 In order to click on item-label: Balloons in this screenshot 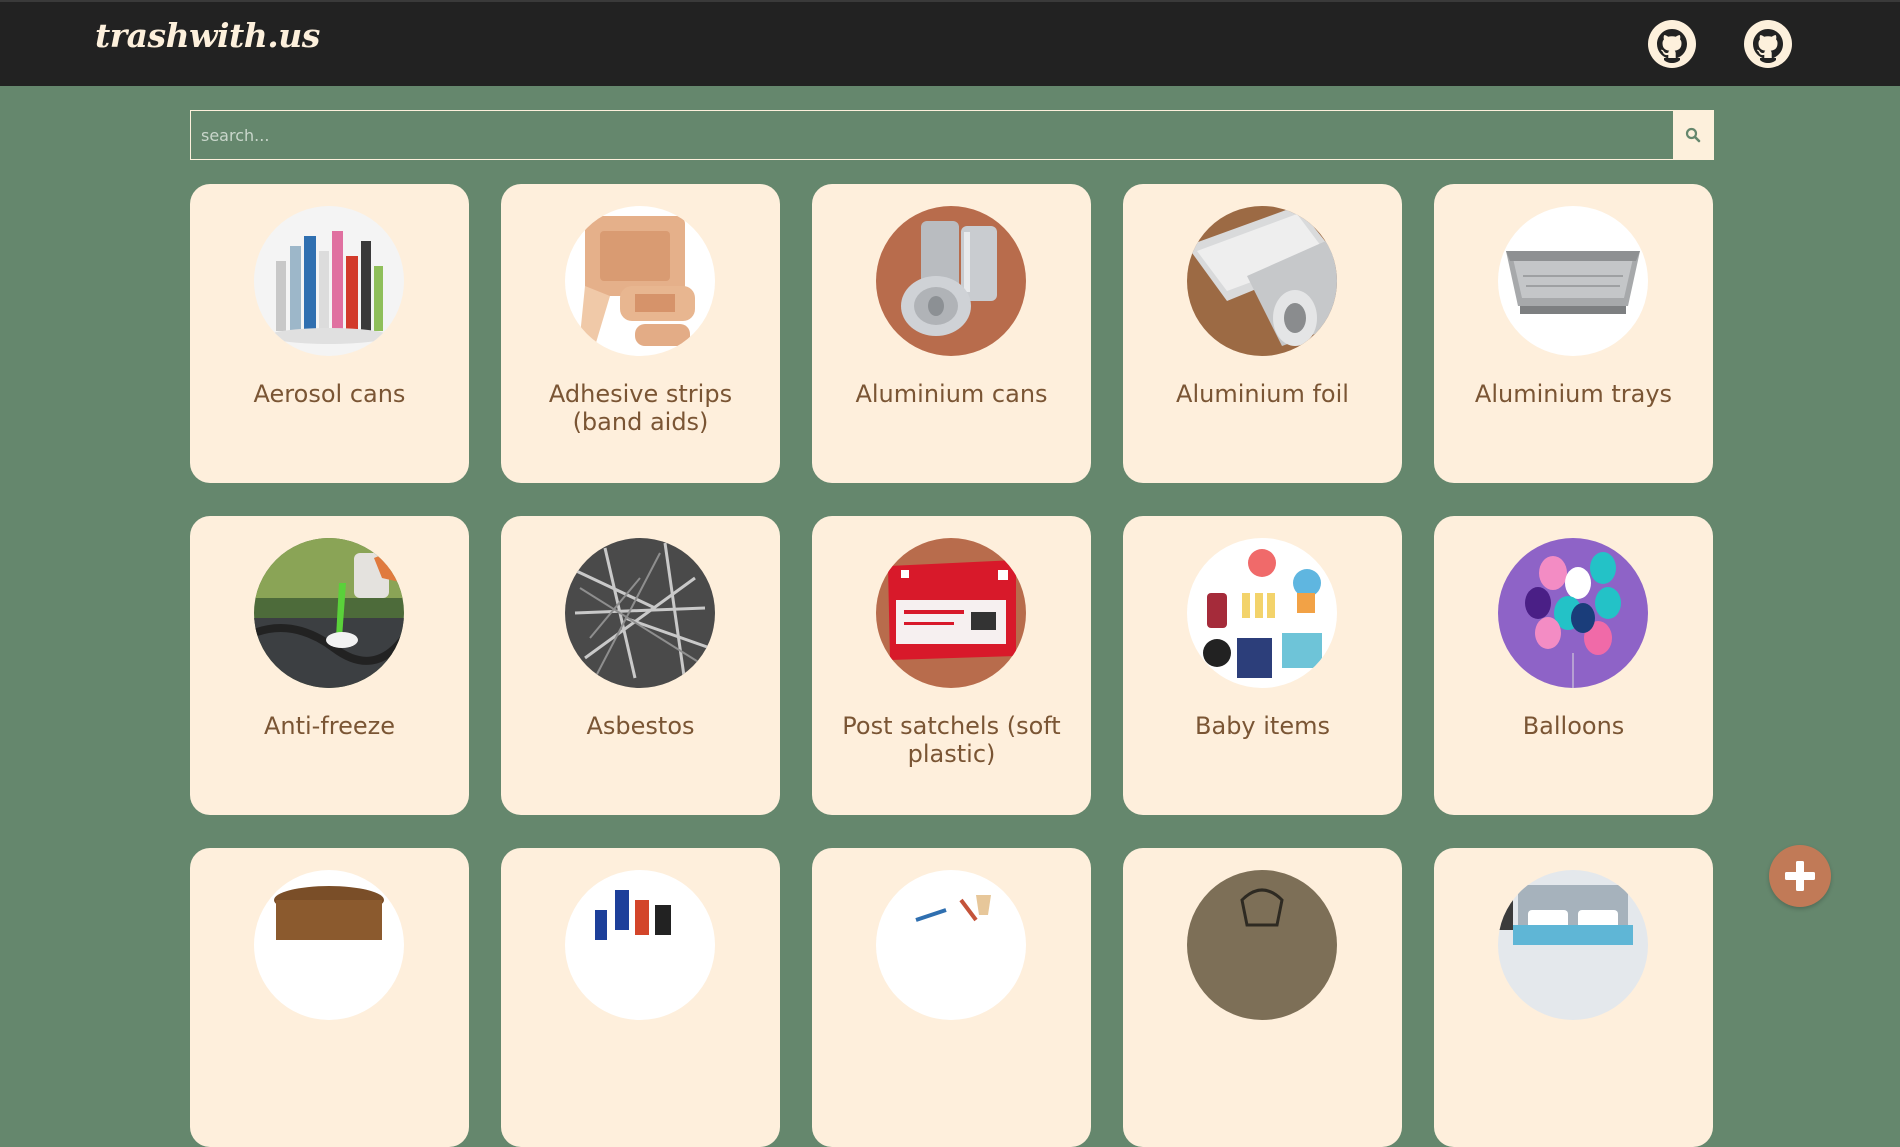, I will do `click(1573, 726)`.